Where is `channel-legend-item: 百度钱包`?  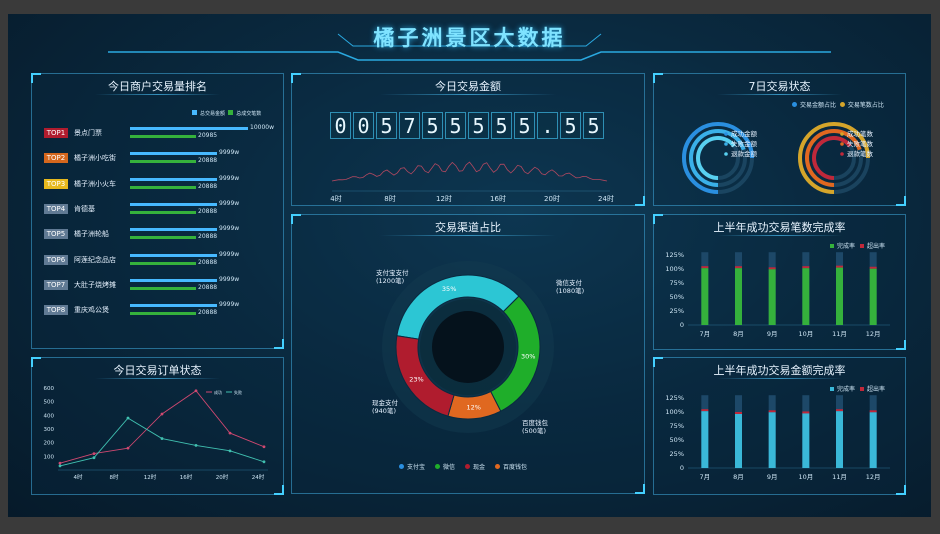 channel-legend-item: 百度钱包 is located at coordinates (511, 467).